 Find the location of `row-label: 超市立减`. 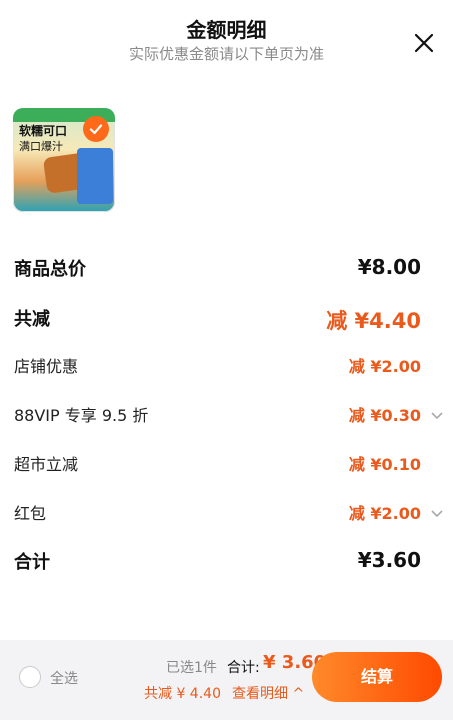

row-label: 超市立减 is located at coordinates (46, 464).